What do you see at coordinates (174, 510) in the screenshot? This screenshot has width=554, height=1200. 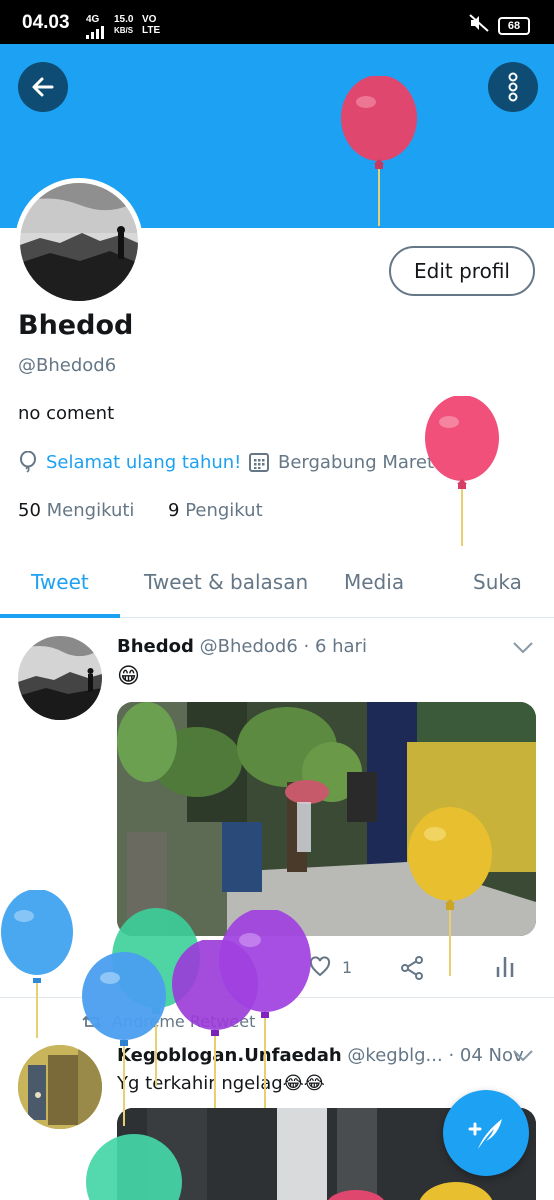 I see `followers-count: 9` at bounding box center [174, 510].